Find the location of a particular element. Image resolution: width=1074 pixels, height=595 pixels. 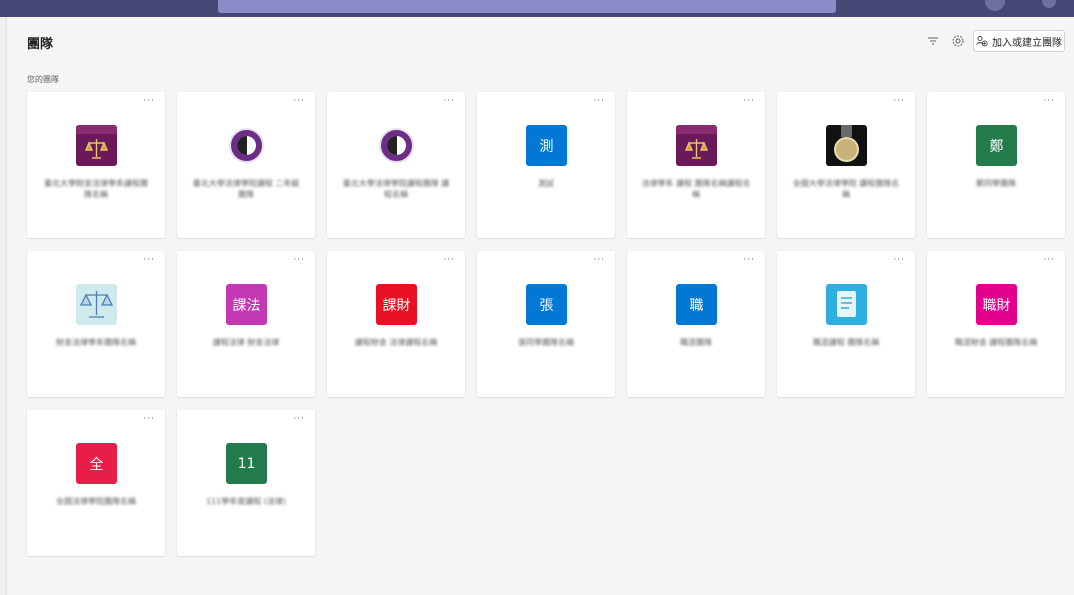

team-name: 臺北大學財金法律學系課程團隊名稱 is located at coordinates (96, 189).